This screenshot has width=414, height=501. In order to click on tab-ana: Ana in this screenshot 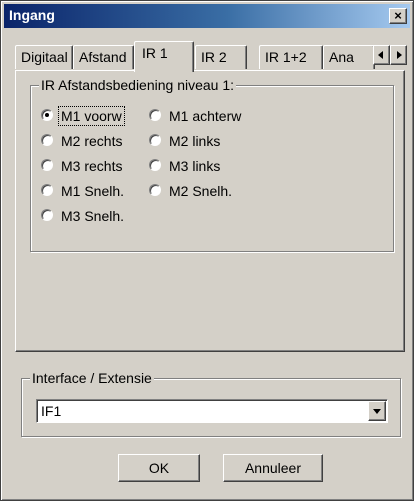, I will do `click(349, 57)`.